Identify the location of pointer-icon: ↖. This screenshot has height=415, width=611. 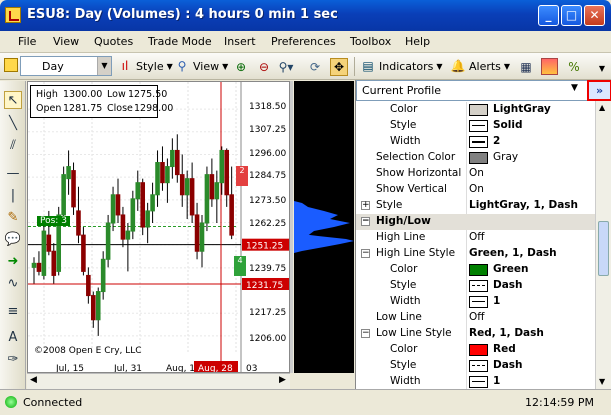
(13, 100).